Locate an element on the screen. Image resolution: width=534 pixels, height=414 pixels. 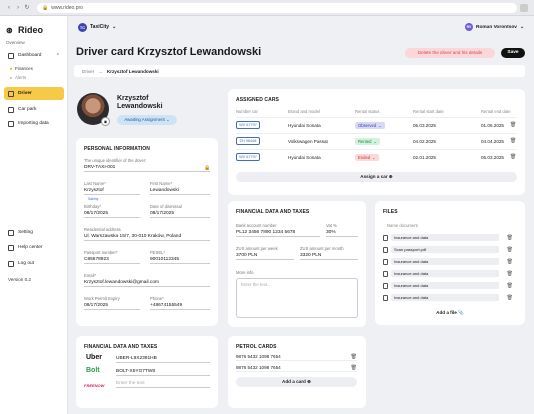
divider is located at coordinates (376, 133).